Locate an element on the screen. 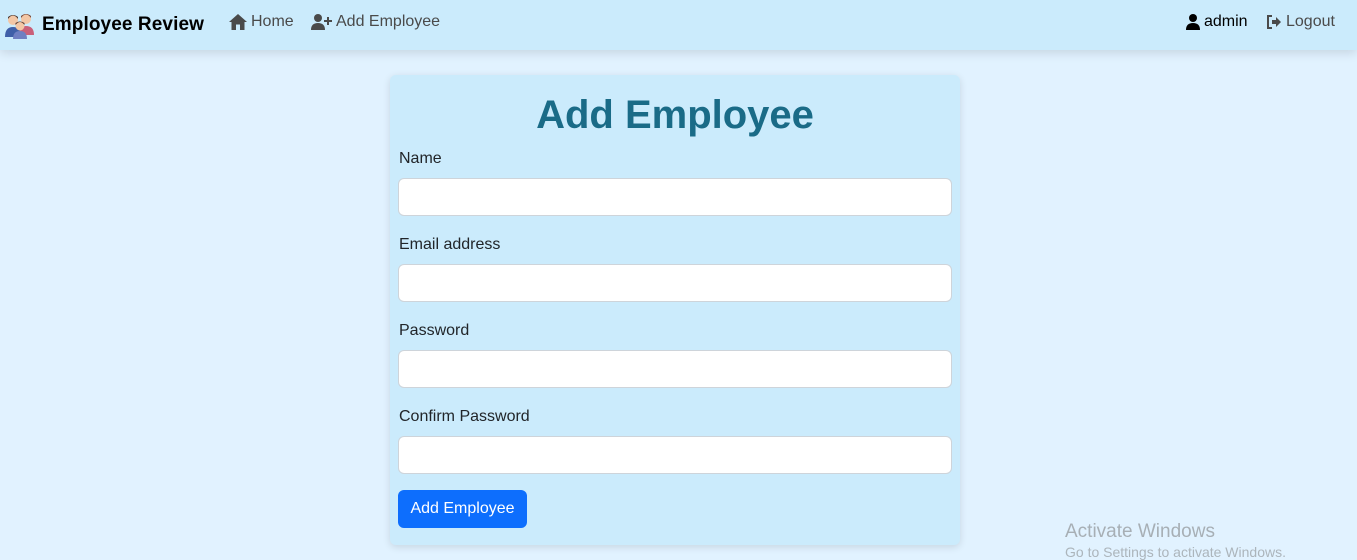 Image resolution: width=1357 pixels, height=560 pixels. activate-windows-subtext: Go to Settings to activate Windows. is located at coordinates (1175, 552).